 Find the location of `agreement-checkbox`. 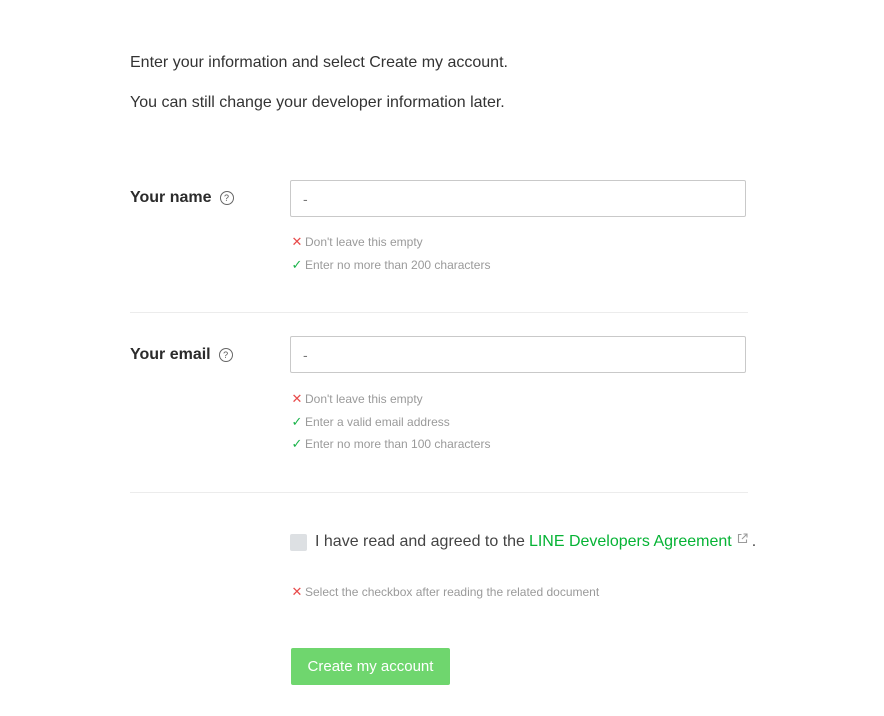

agreement-checkbox is located at coordinates (298, 542).